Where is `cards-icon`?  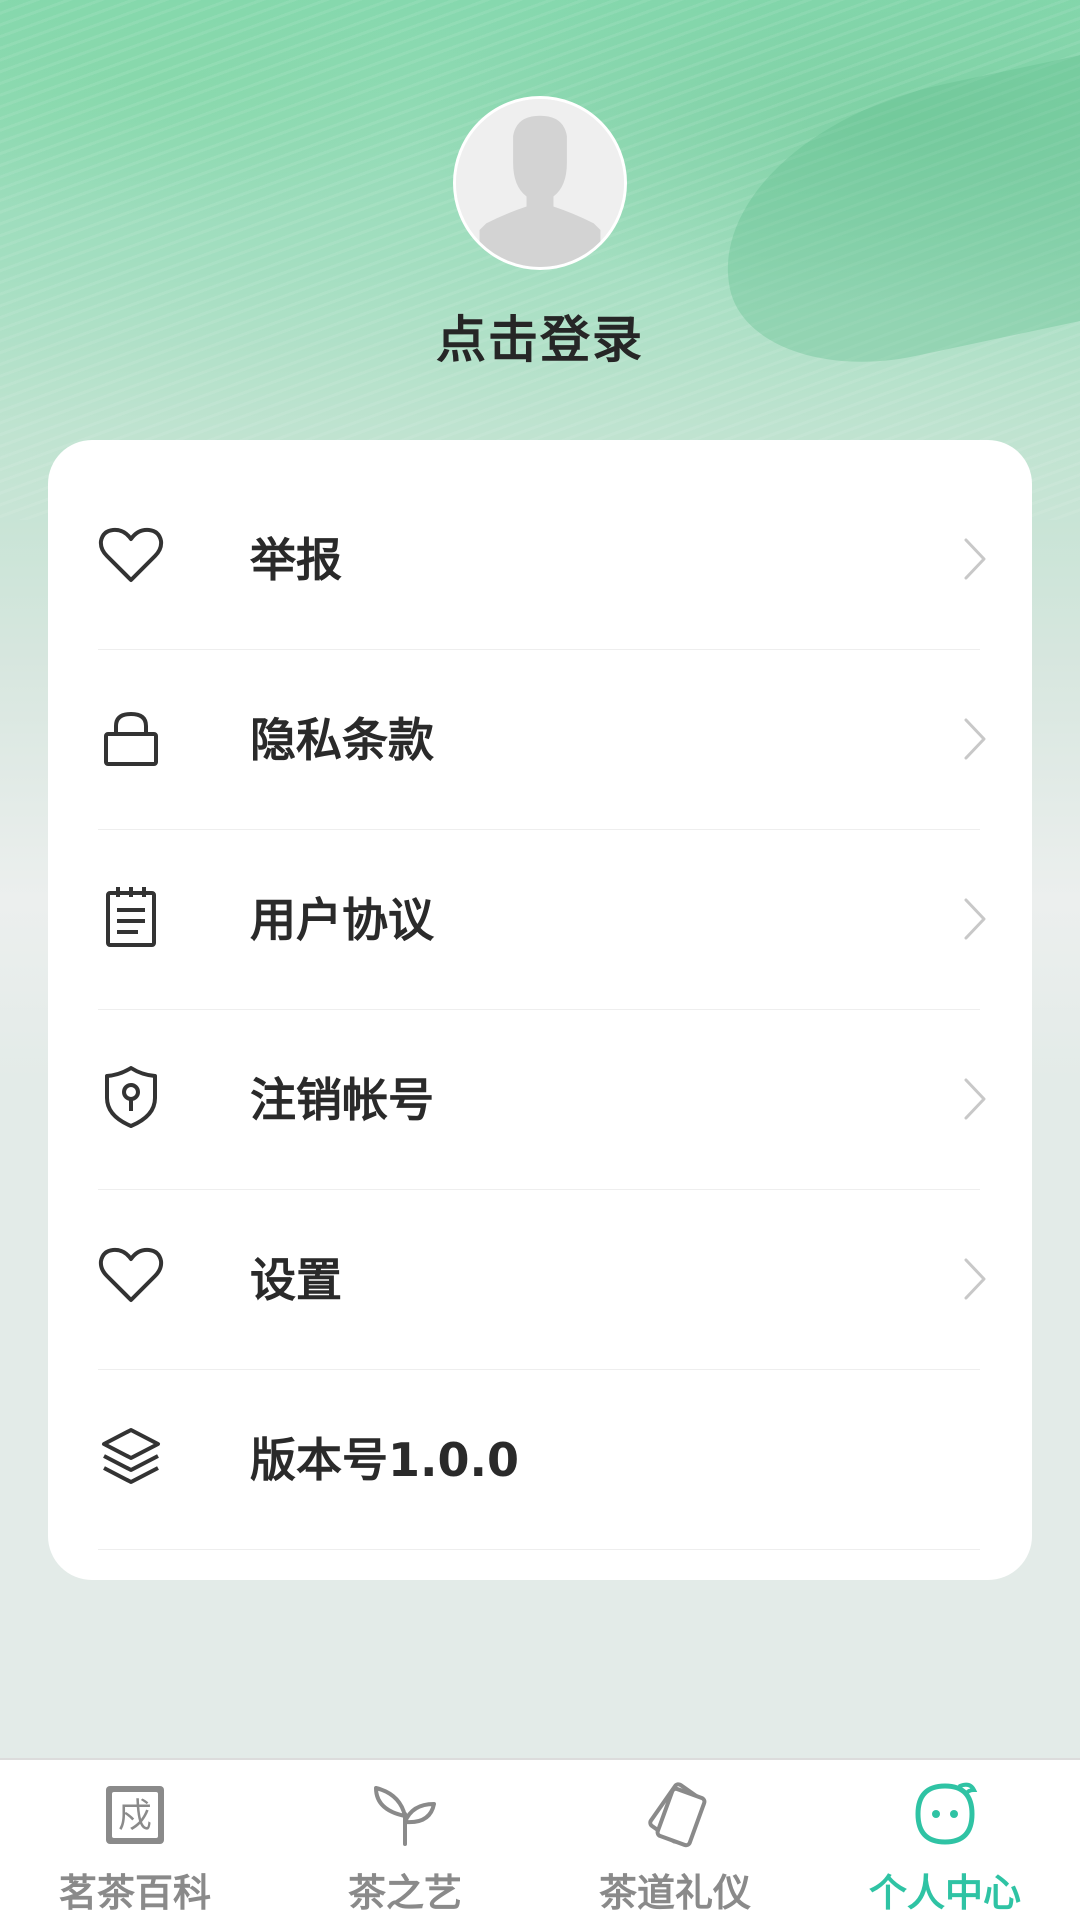
cards-icon is located at coordinates (675, 1815).